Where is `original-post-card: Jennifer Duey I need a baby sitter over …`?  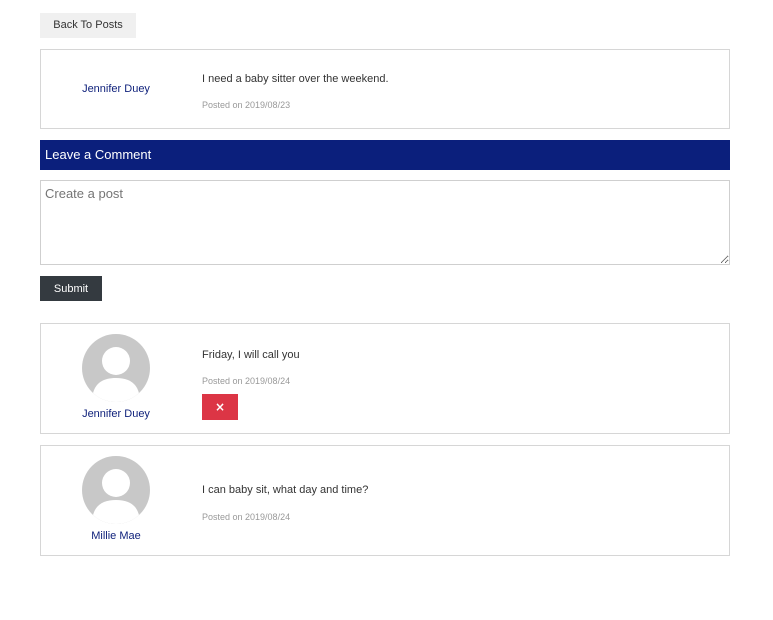
original-post-card: Jennifer Duey I need a baby sitter over … is located at coordinates (385, 89).